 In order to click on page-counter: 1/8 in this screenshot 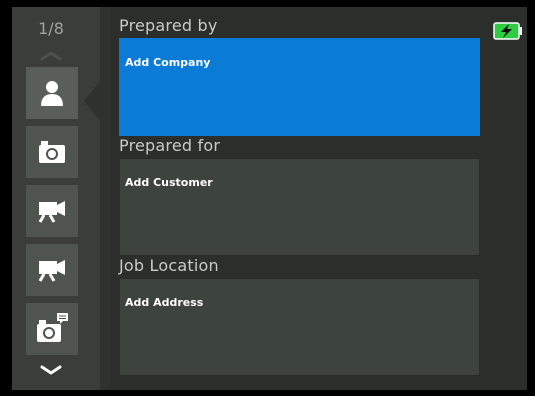, I will do `click(51, 28)`.